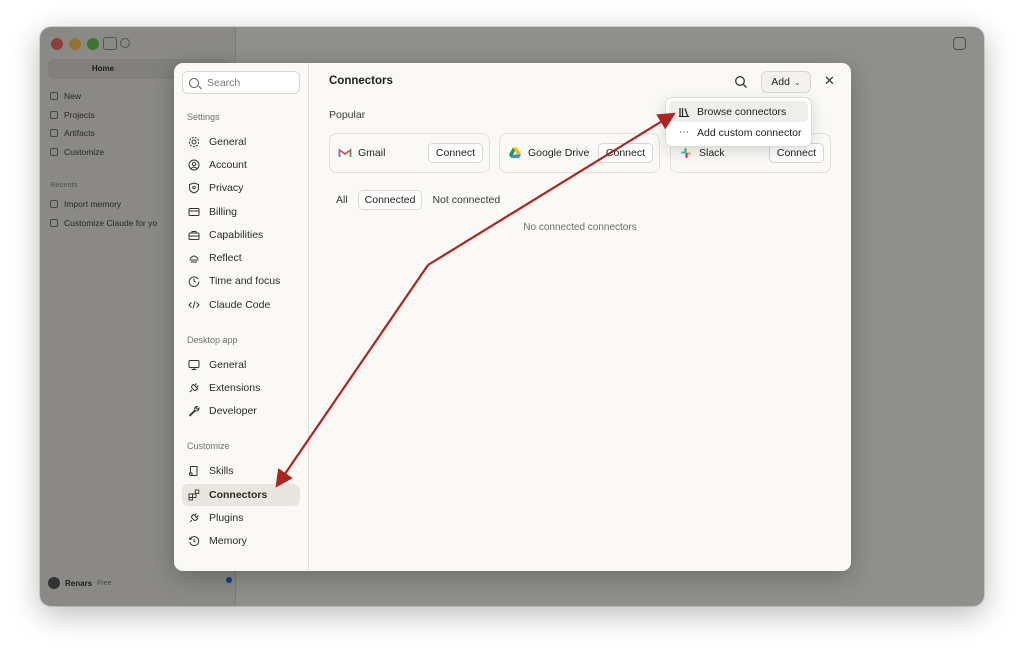  Describe the element at coordinates (226, 188) in the screenshot. I see `nav-label: Privacy` at that location.